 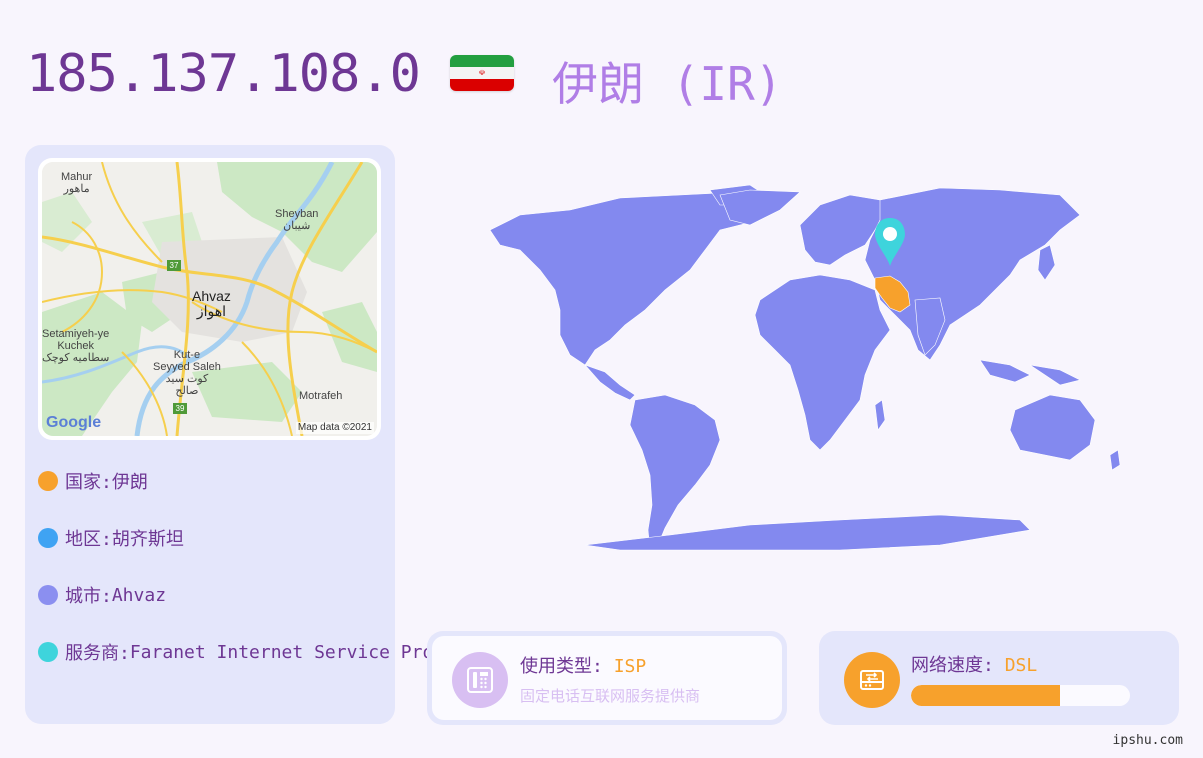 I want to click on info-city: 城市: Ahvaz, so click(x=102, y=595).